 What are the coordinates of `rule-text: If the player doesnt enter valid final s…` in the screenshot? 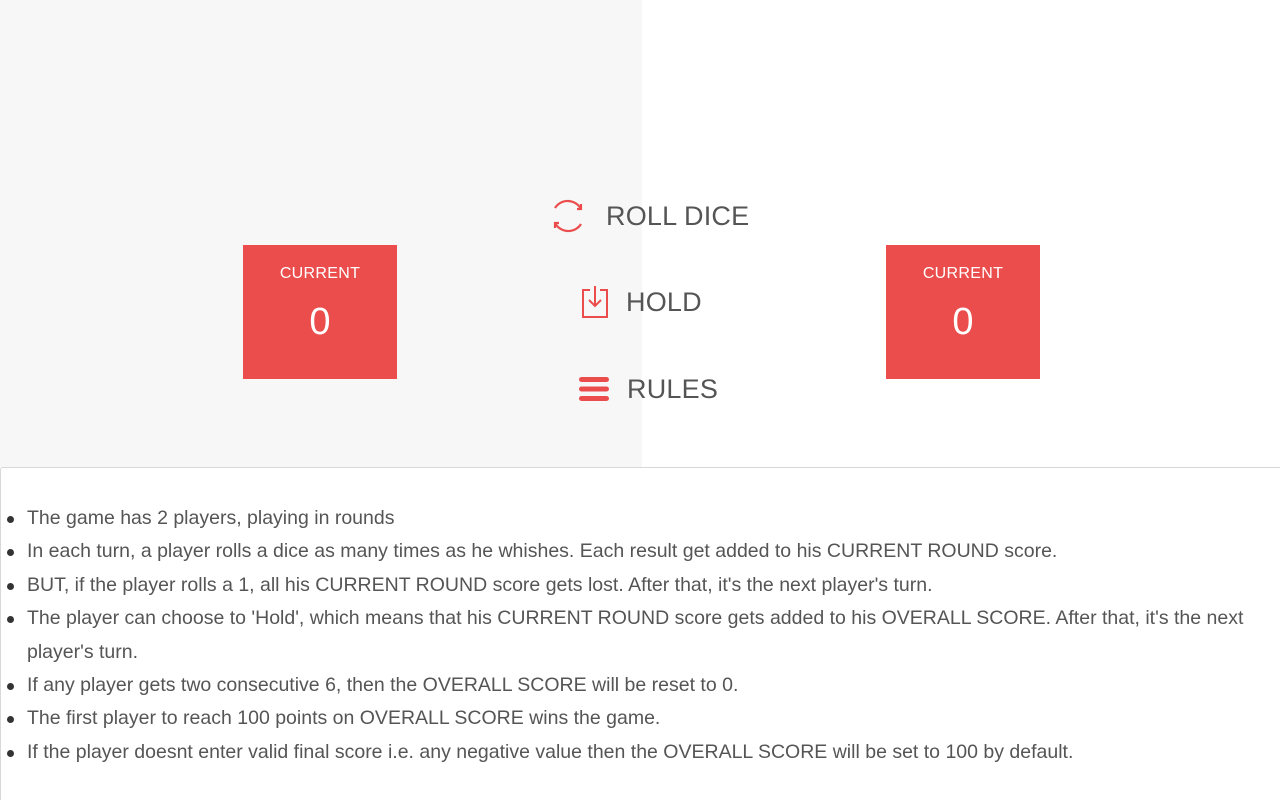 It's located at (550, 751).